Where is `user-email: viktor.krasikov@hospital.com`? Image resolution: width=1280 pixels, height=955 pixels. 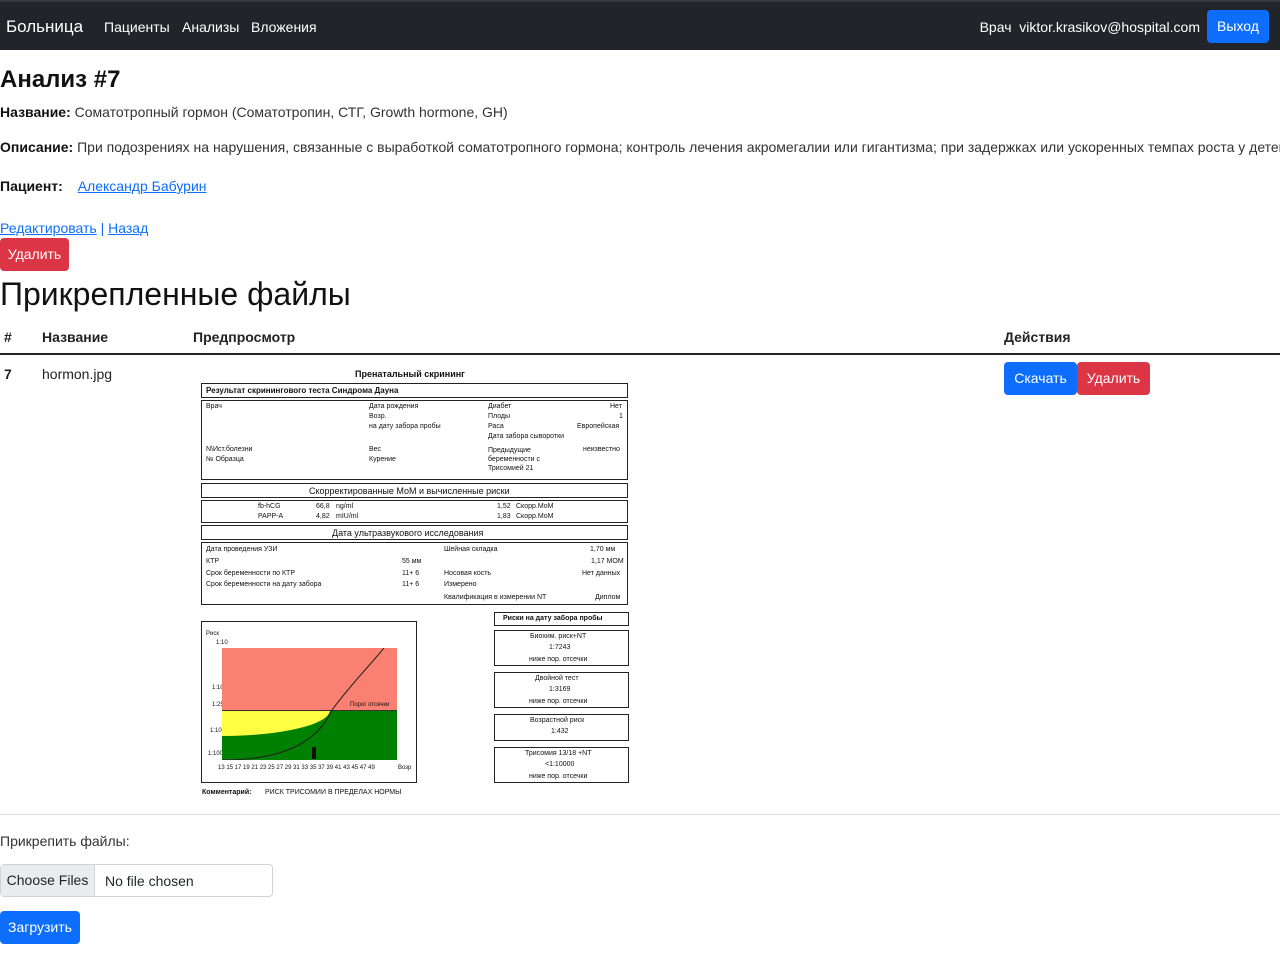
user-email: viktor.krasikov@hospital.com is located at coordinates (1109, 27).